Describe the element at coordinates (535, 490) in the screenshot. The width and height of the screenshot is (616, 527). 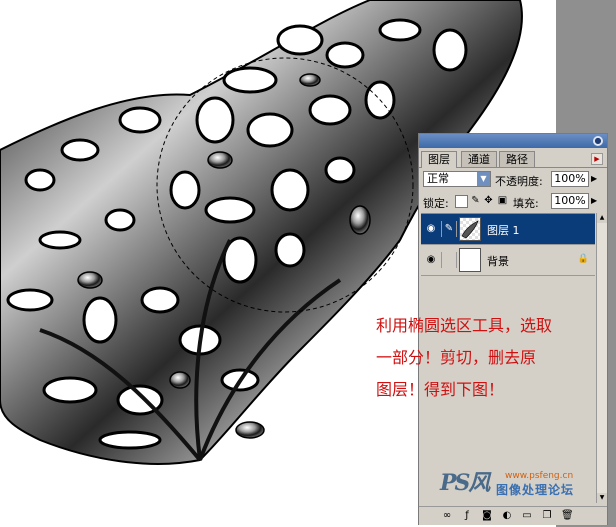
I see `watermark-forum-name: 图像处理论坛` at that location.